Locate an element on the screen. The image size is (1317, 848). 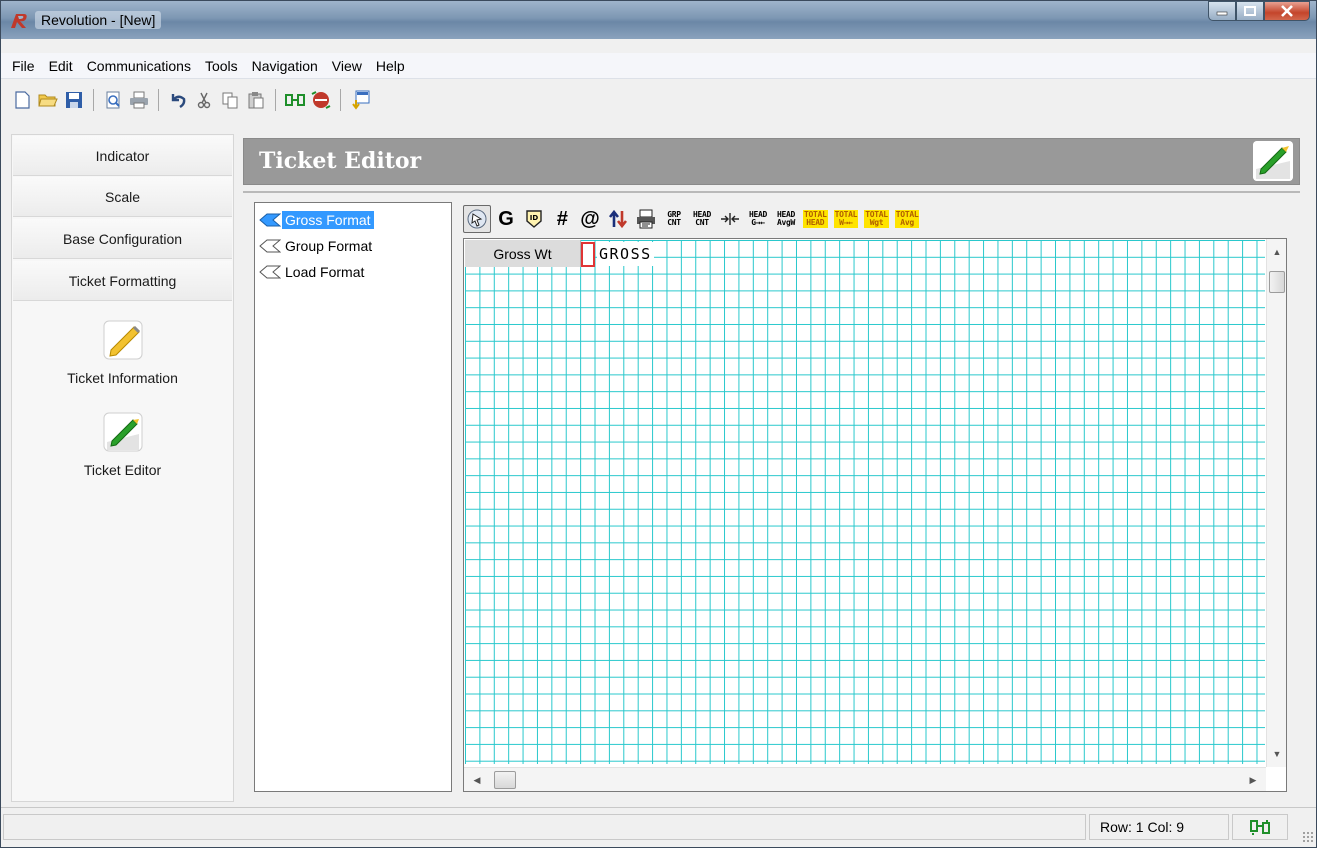
tree-item-label: Group Format is located at coordinates (329, 246).